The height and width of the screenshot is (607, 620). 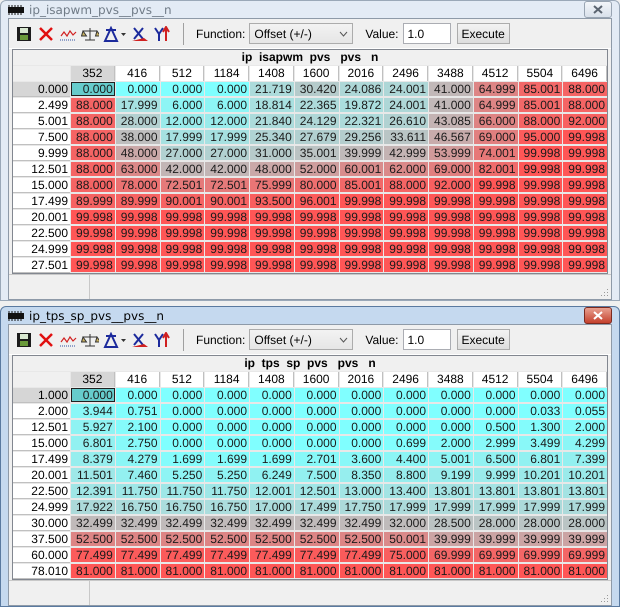 What do you see at coordinates (316, 121) in the screenshot?
I see `table-cell: 24.129` at bounding box center [316, 121].